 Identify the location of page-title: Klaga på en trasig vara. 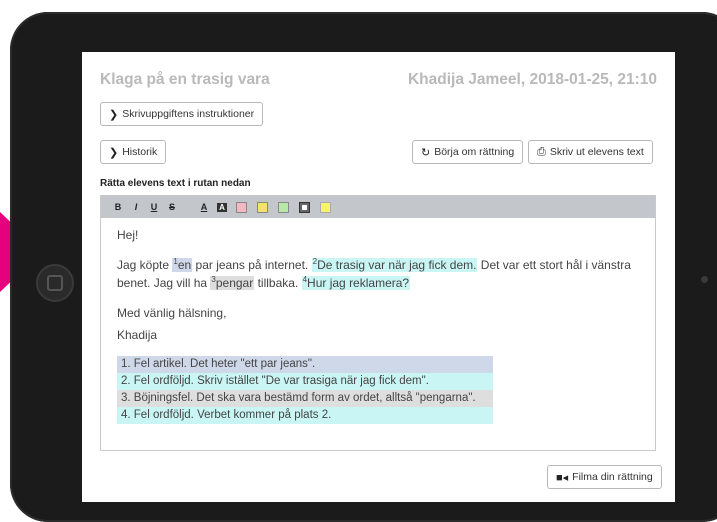
(185, 79).